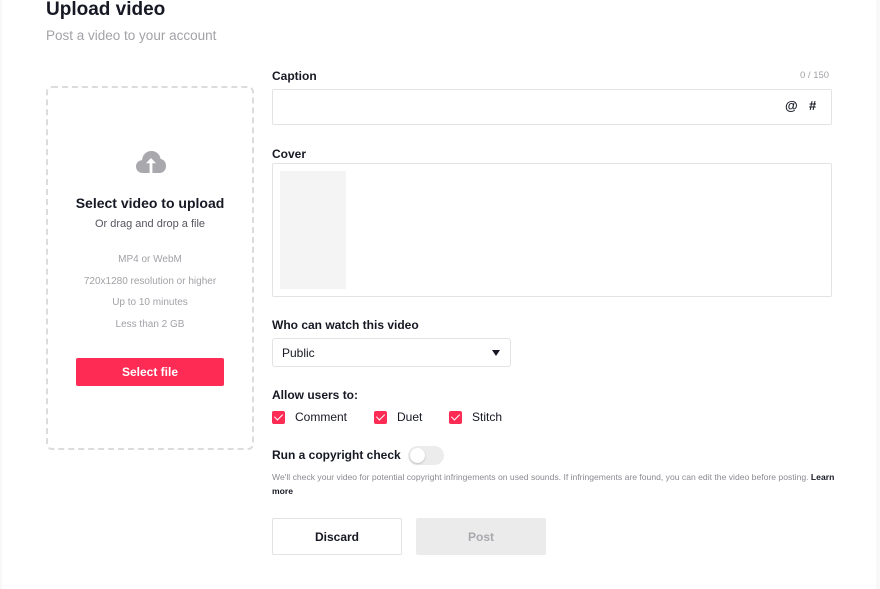  I want to click on page-subtitle: Post a video to your account, so click(131, 35).